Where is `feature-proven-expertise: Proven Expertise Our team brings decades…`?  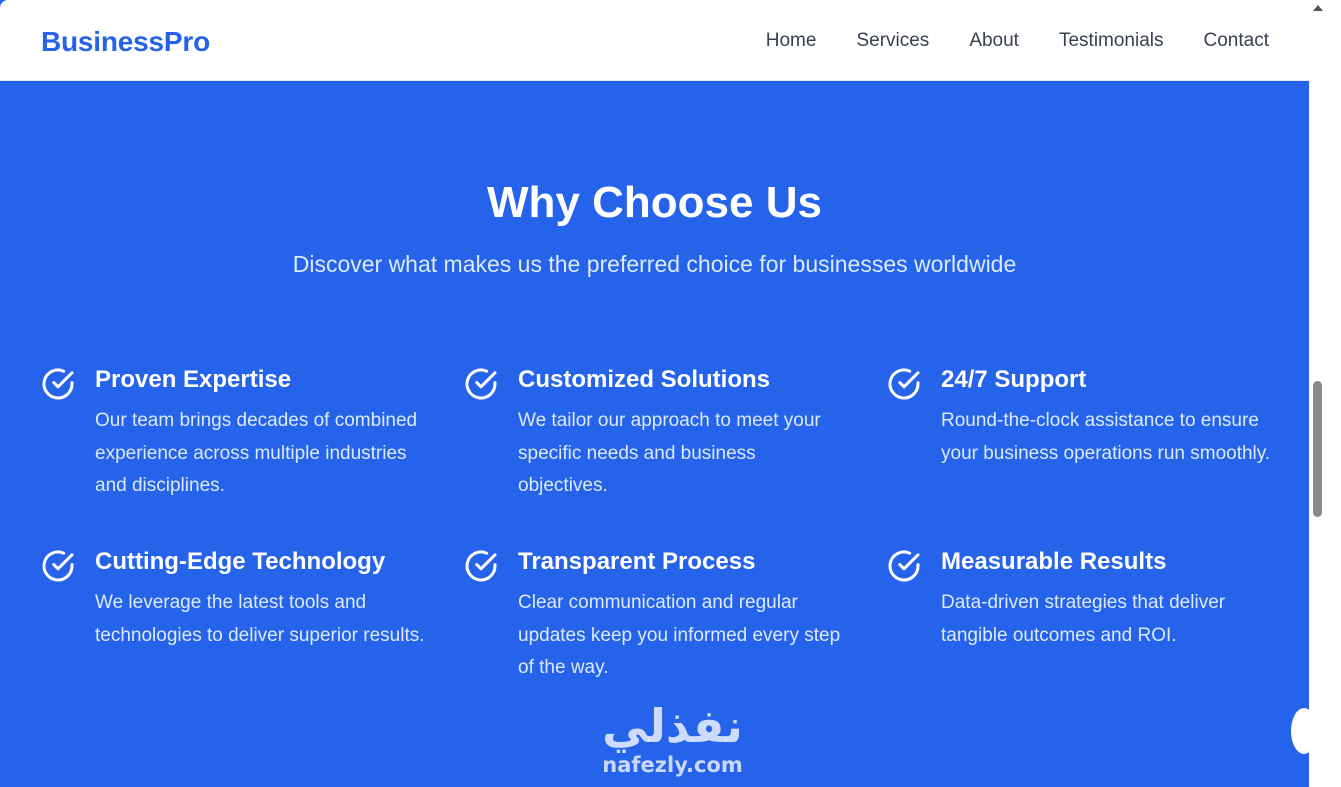
feature-proven-expertise: Proven Expertise Our team brings decades… is located at coordinates (251, 432).